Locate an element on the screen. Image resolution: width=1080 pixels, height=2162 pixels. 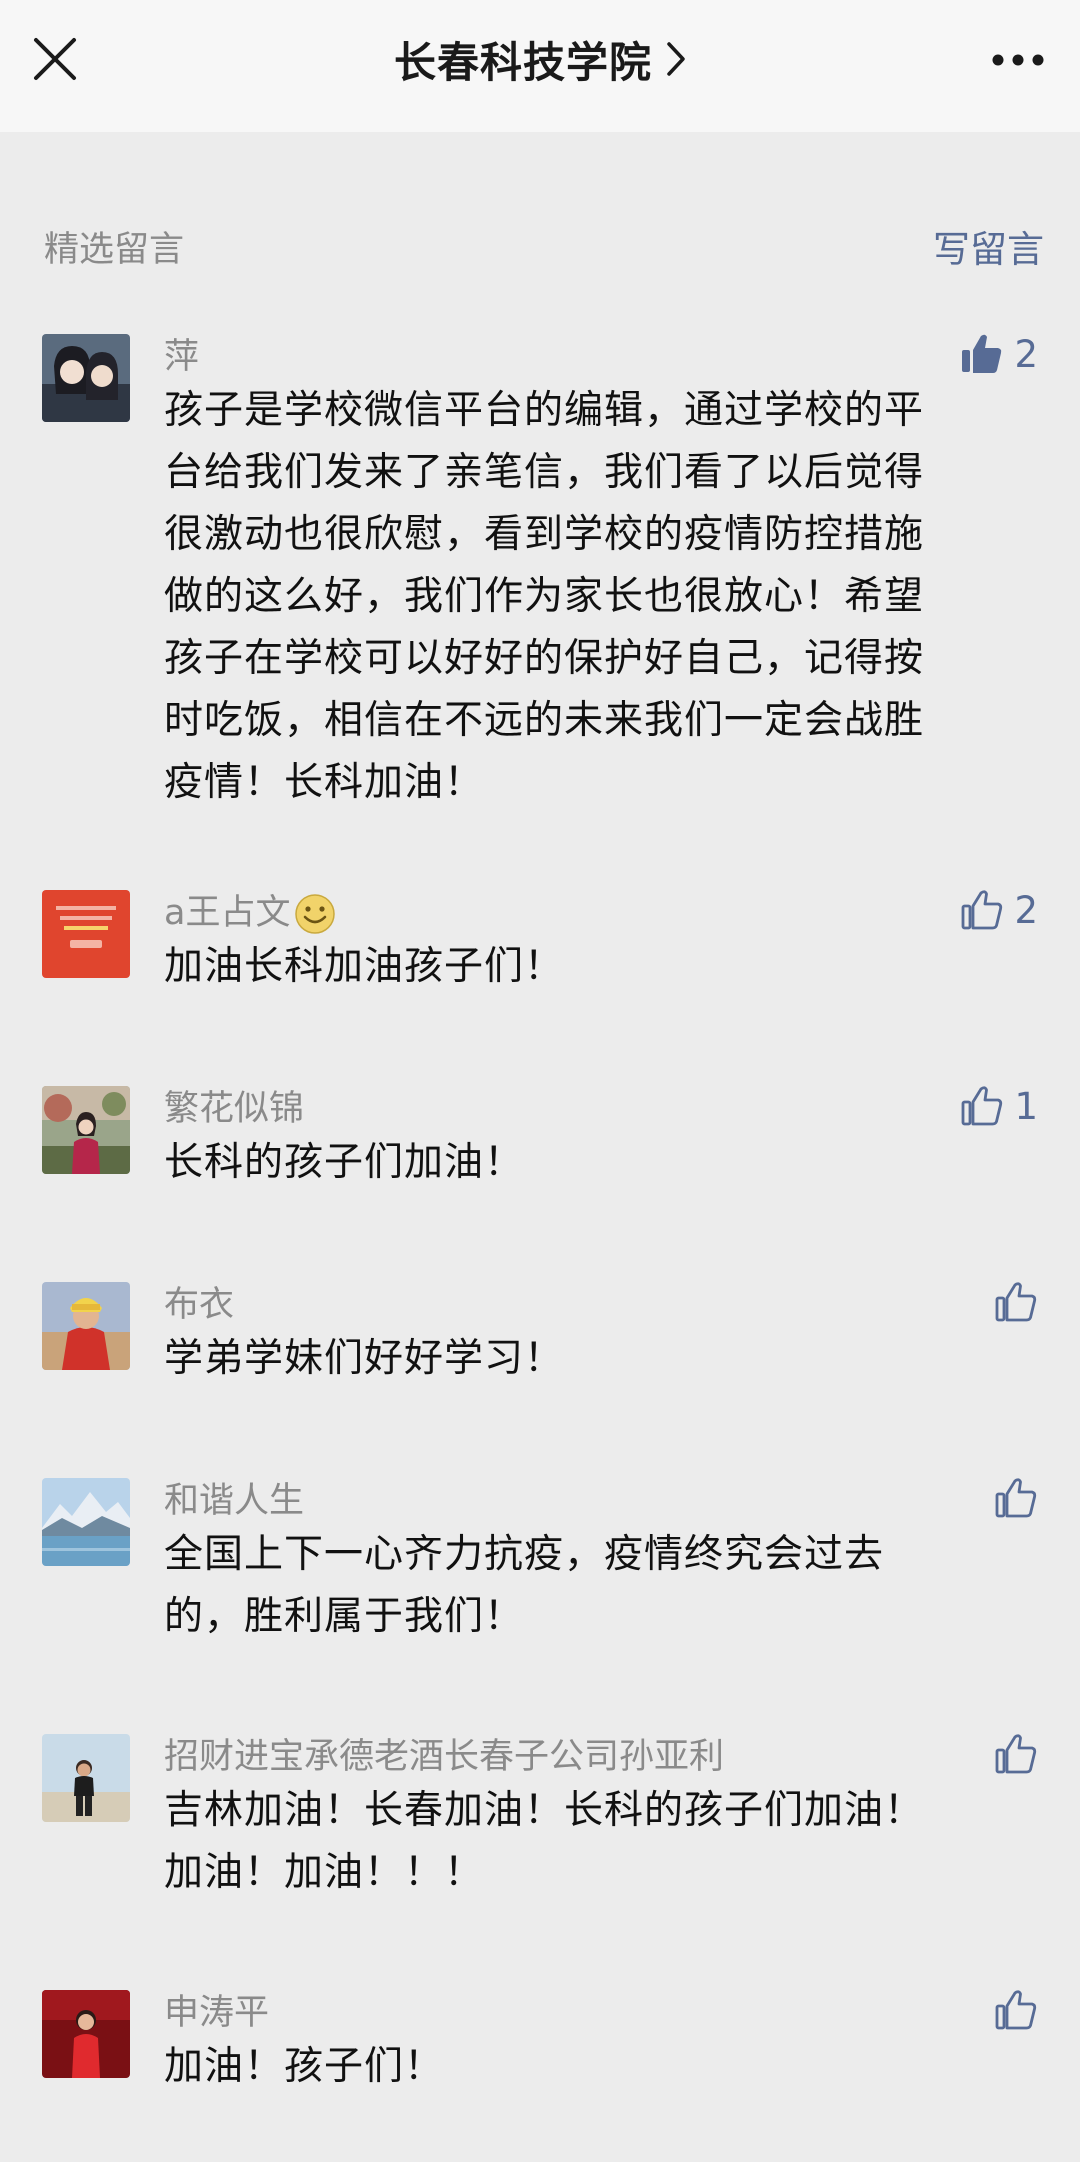
comment-line: 全国上下一心齐力抗疫，疫情终究会过去 is located at coordinates (524, 1554).